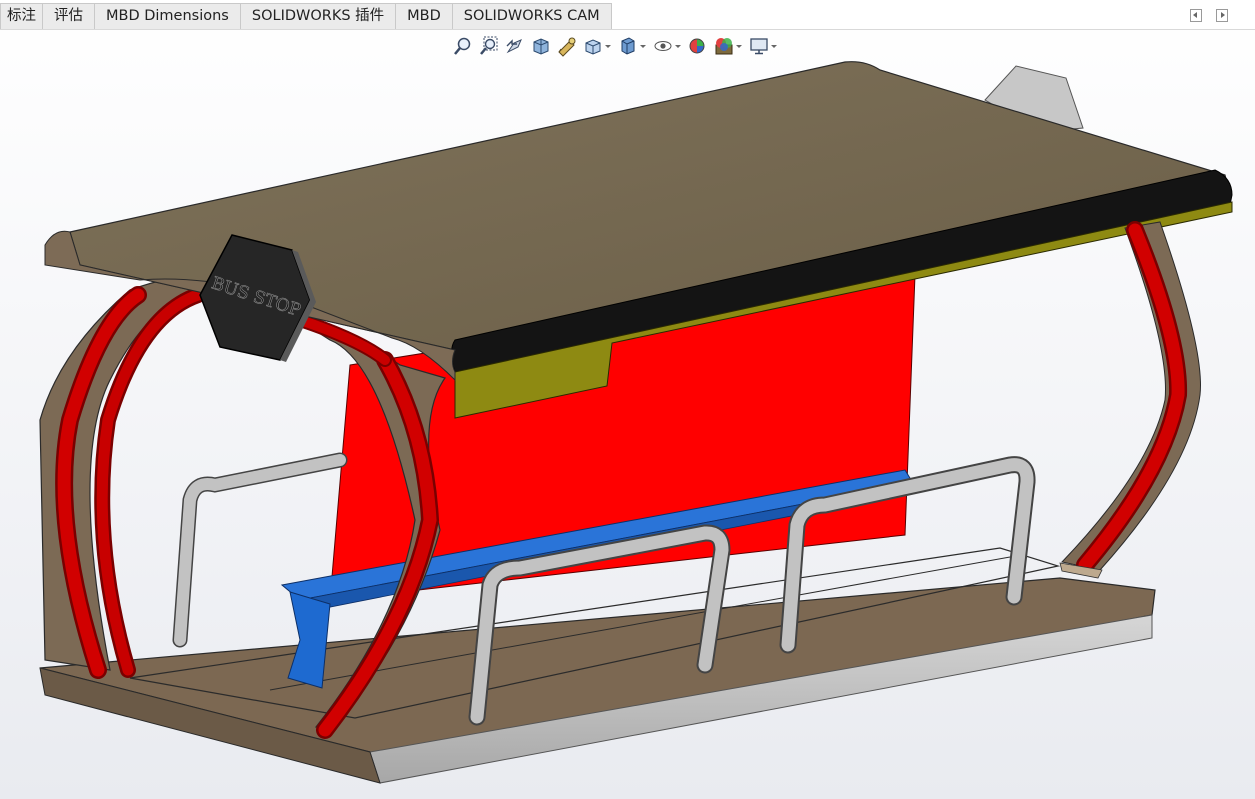  What do you see at coordinates (167, 16) in the screenshot?
I see `tab-mbd-dimensions: MBD Dimensions` at bounding box center [167, 16].